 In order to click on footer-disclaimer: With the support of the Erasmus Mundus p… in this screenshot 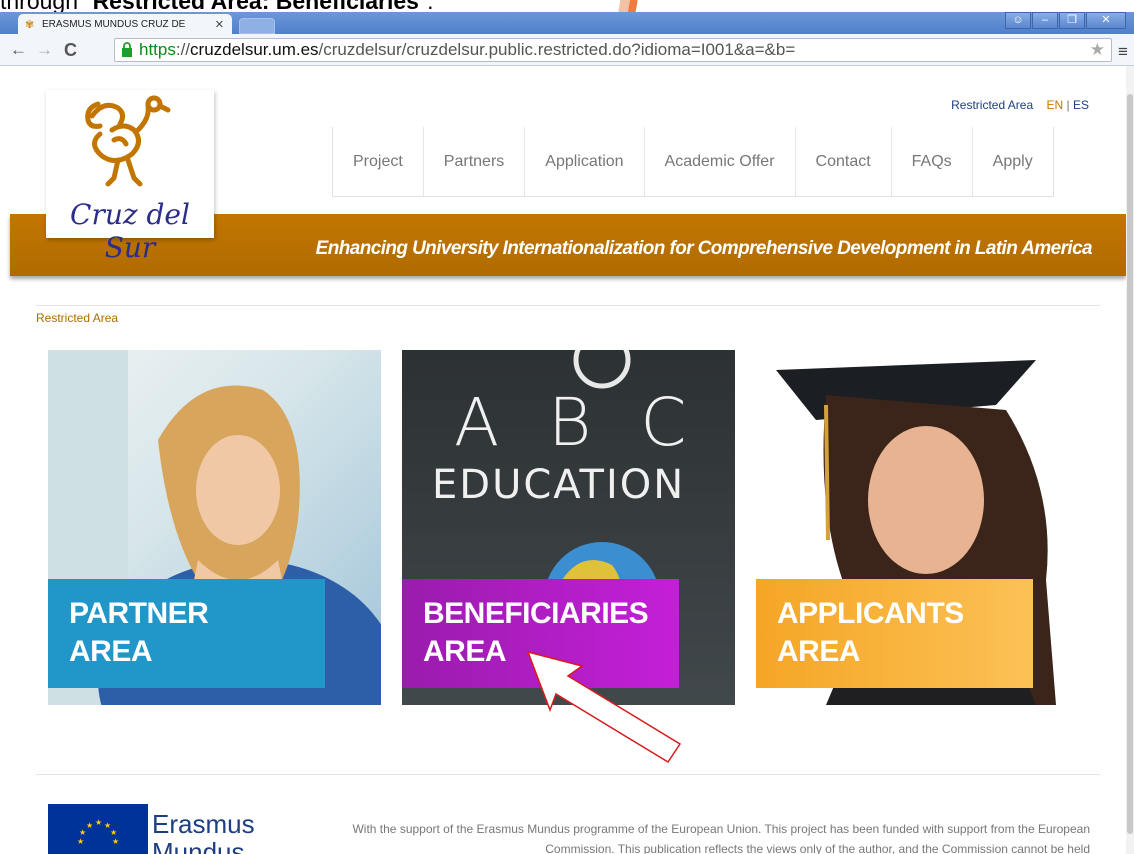, I will do `click(721, 838)`.